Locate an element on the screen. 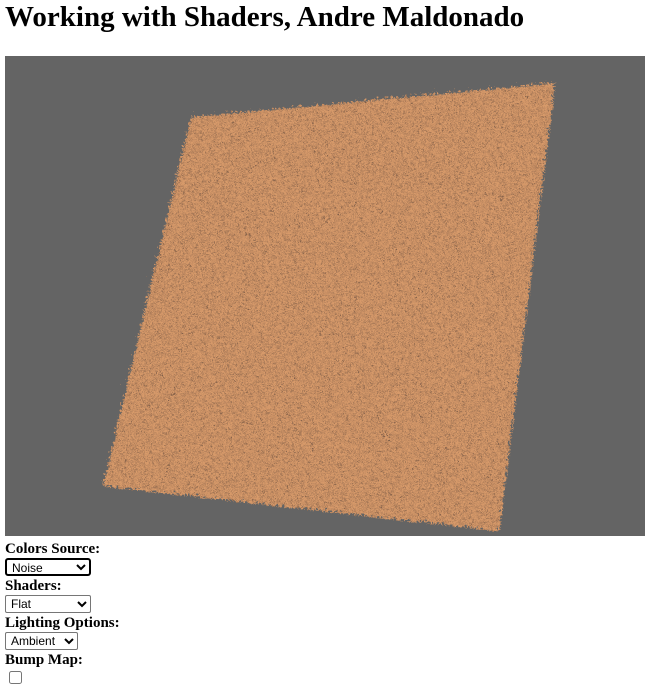 The height and width of the screenshot is (694, 655). lighting-options-label: Lighting Options: is located at coordinates (62, 623).